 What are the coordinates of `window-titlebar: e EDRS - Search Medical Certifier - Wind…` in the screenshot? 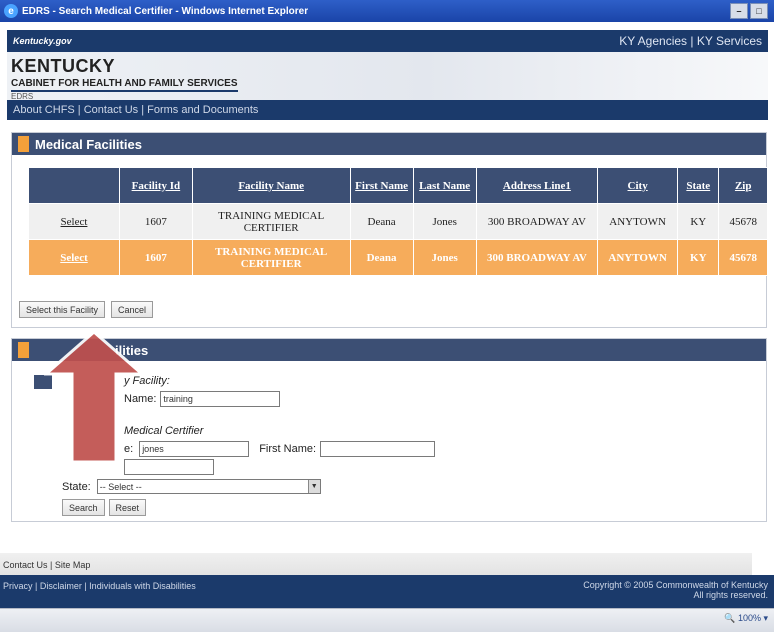 It's located at (387, 11).